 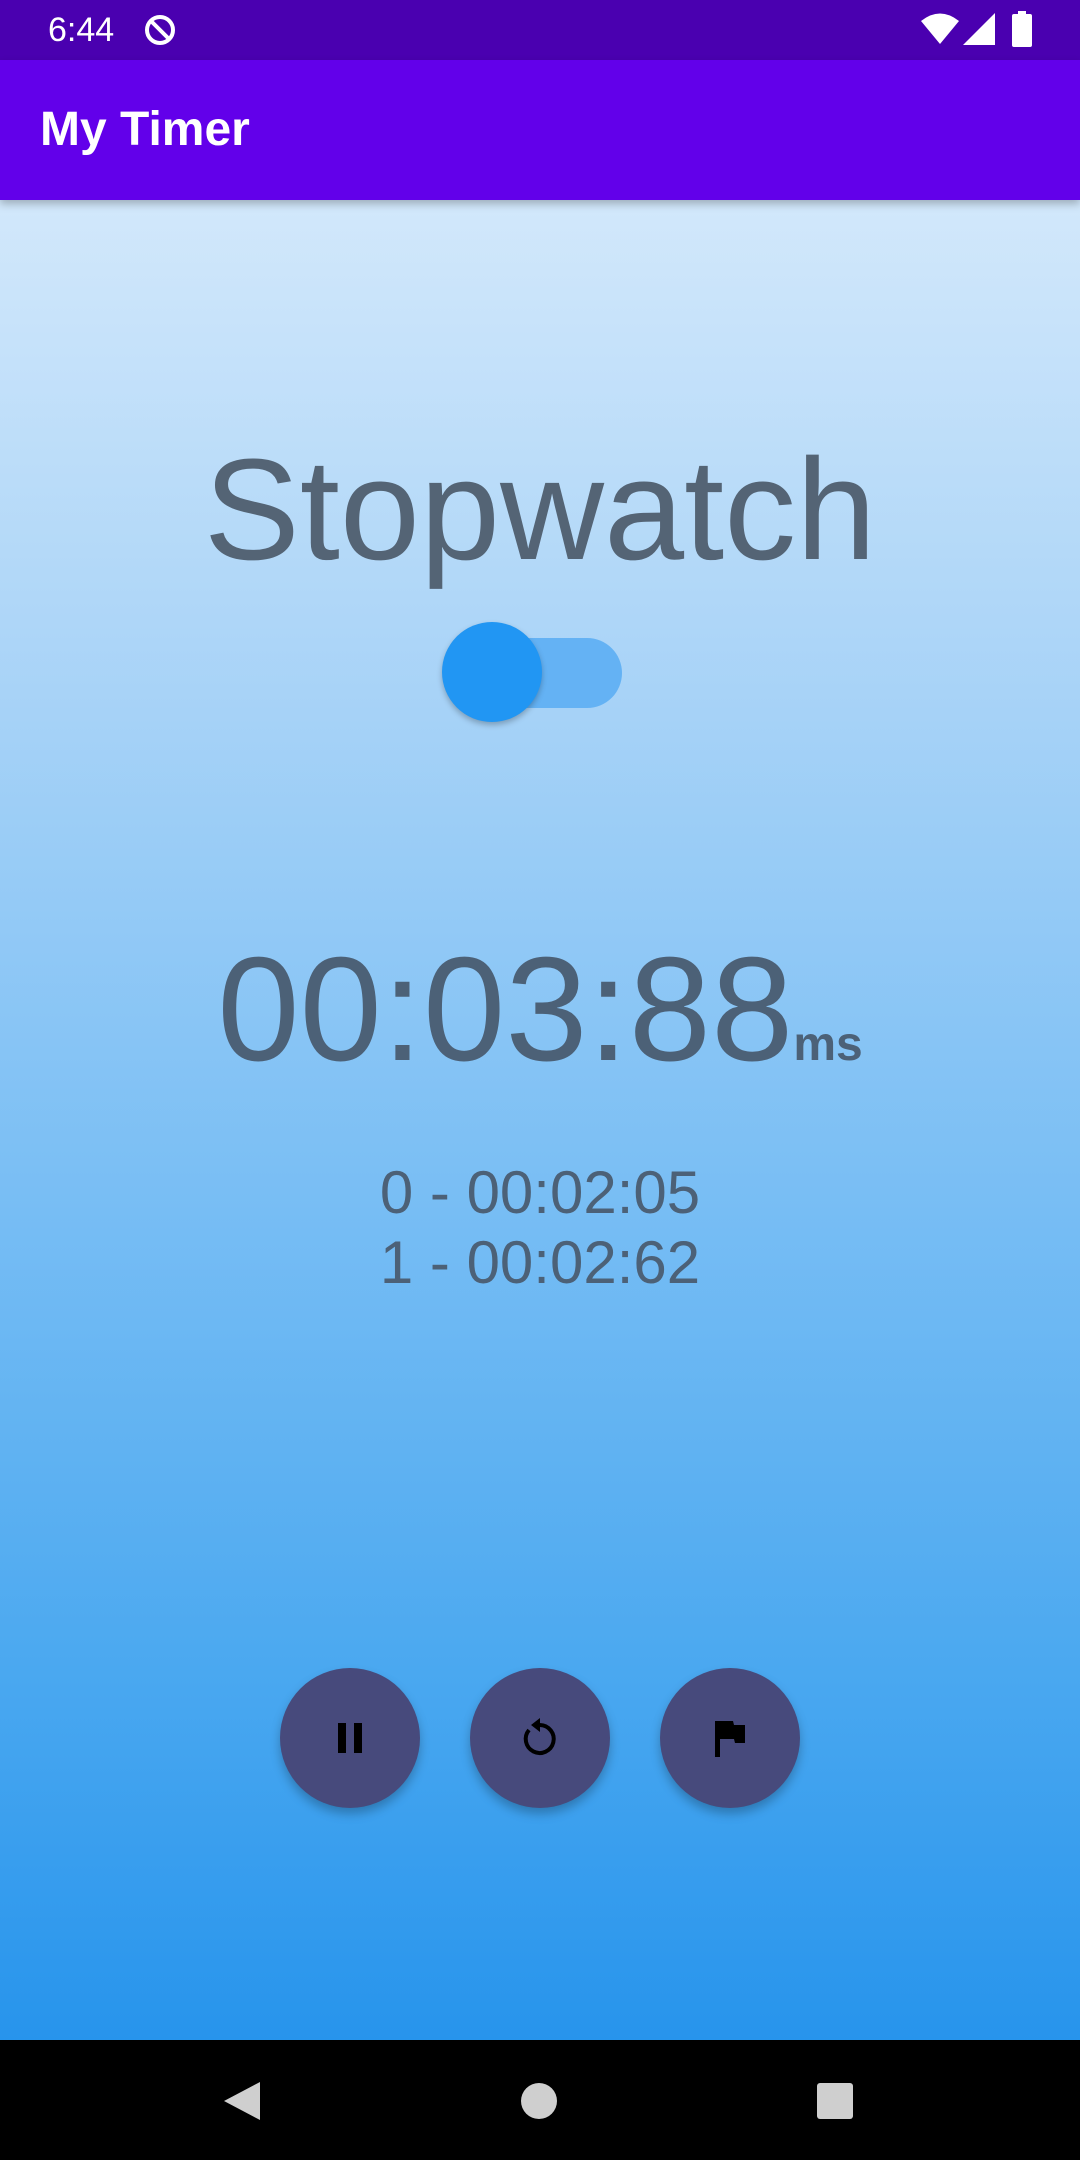 I want to click on lap-item: 1 - 00:02:62, so click(x=540, y=1262).